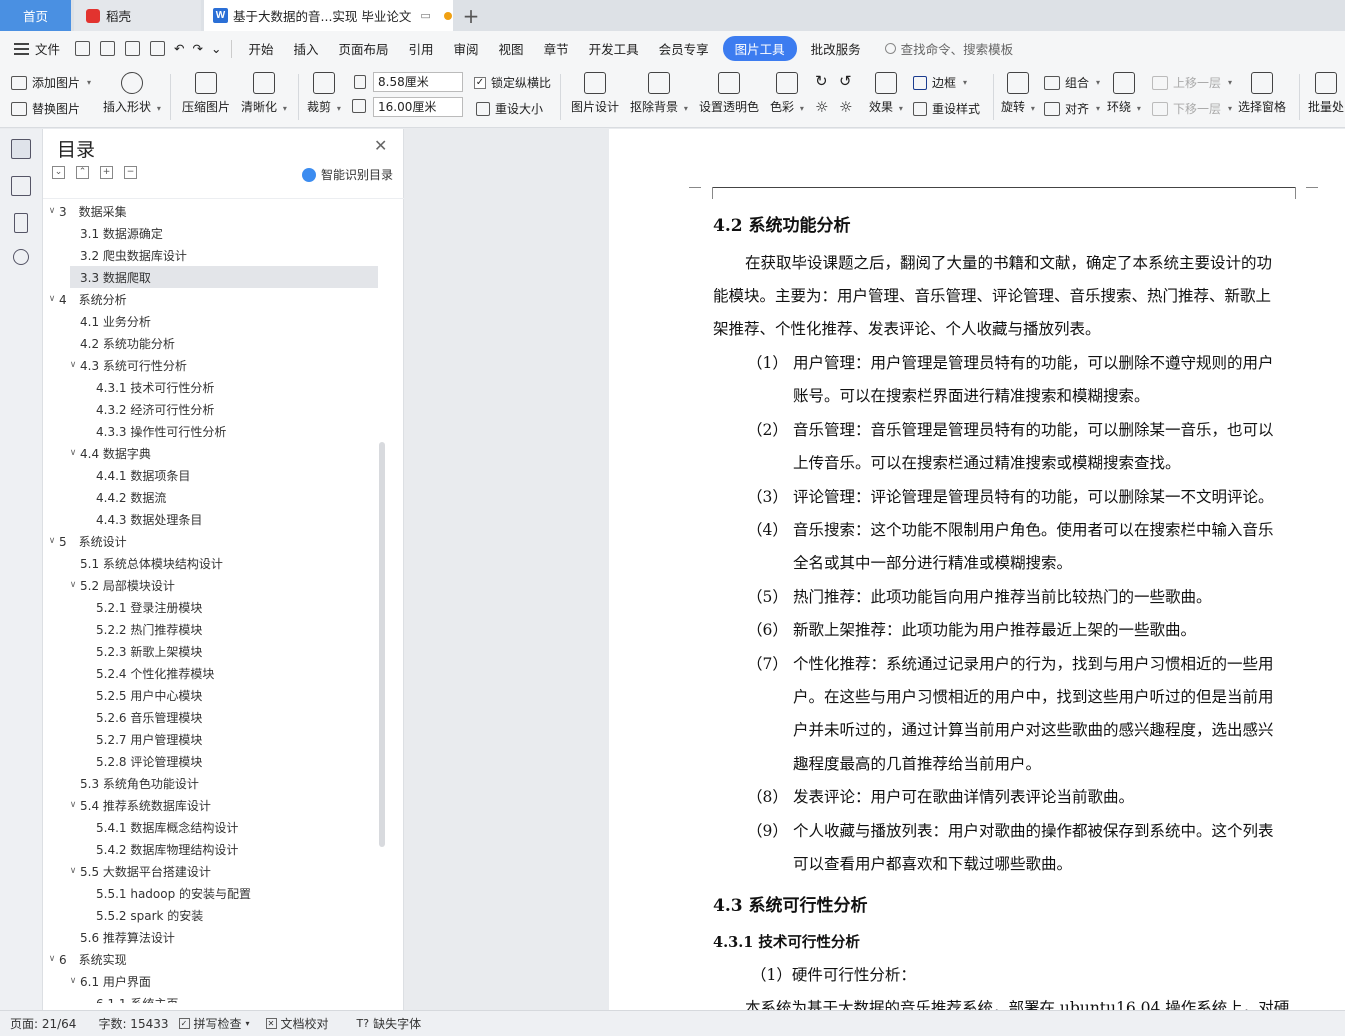 This screenshot has height=1036, width=1345. Describe the element at coordinates (556, 48) in the screenshot. I see `menu-chapter: 章节` at that location.